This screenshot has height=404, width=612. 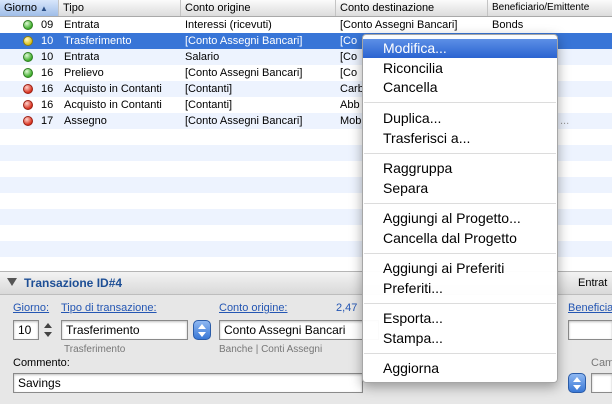 What do you see at coordinates (460, 168) in the screenshot?
I see `menu-item-raggruppa: Raggruppa` at bounding box center [460, 168].